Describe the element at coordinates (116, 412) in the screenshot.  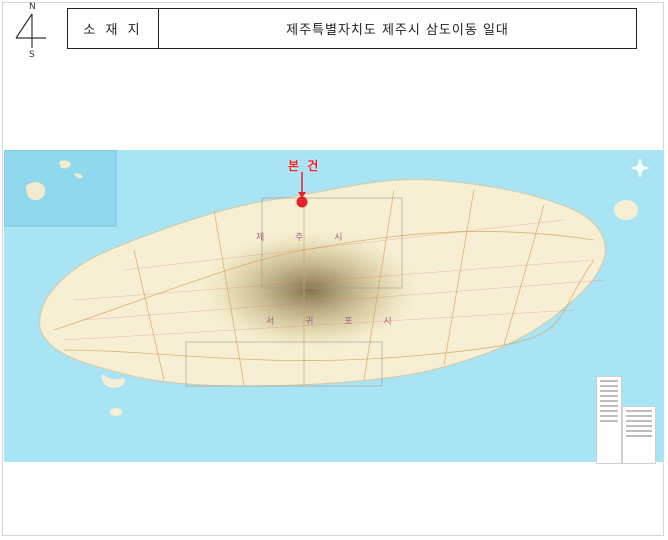
I see `marado-island` at that location.